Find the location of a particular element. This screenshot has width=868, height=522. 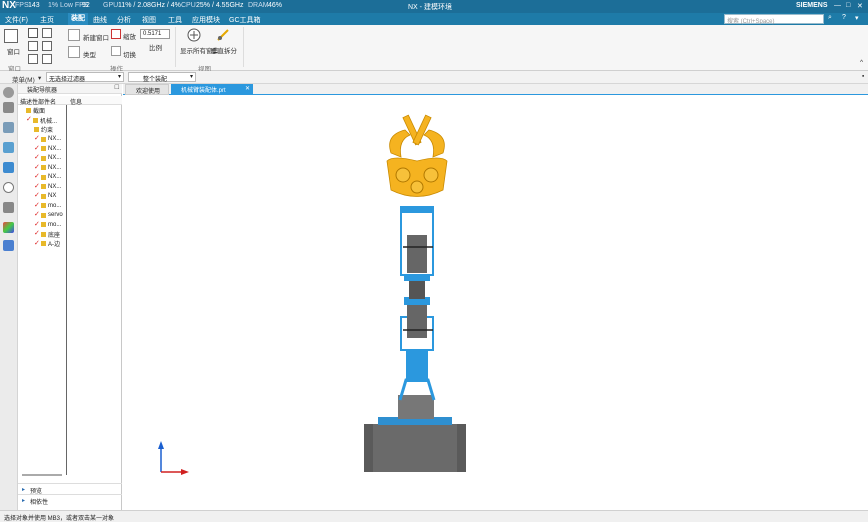

gear-icon is located at coordinates (8, 92).